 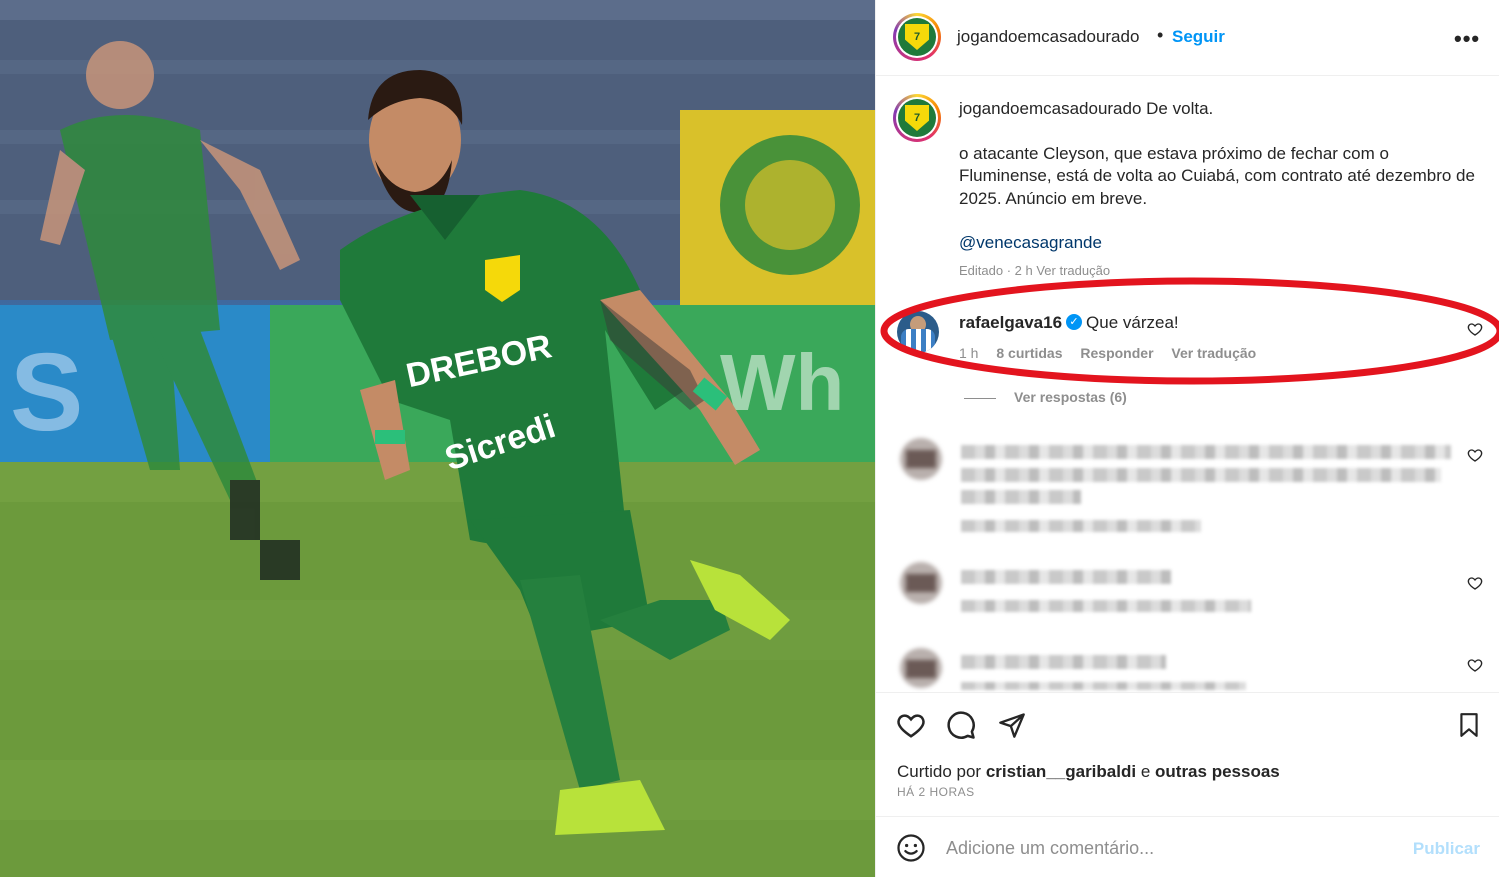 What do you see at coordinates (1050, 108) in the screenshot?
I see `caption-username: jogandoemcasadourado` at bounding box center [1050, 108].